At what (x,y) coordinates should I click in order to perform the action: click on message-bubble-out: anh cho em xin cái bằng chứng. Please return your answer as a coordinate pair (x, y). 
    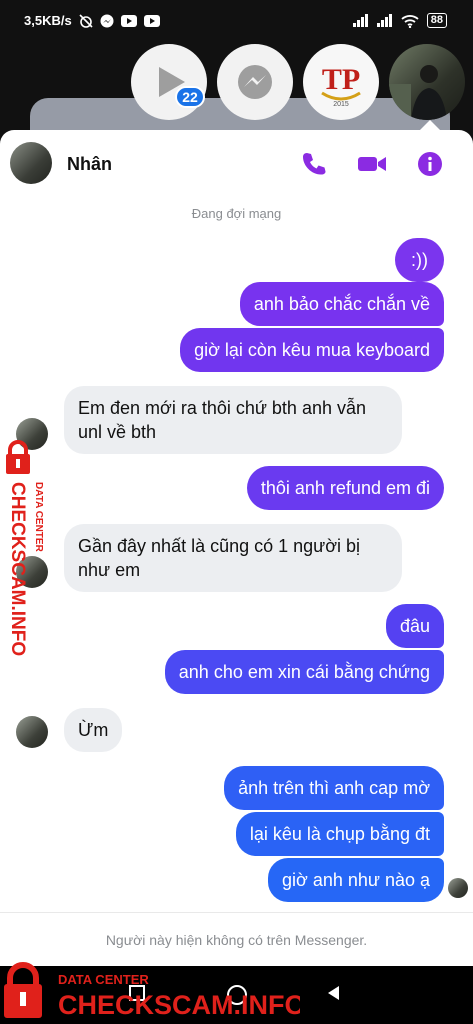
    Looking at the image, I should click on (304, 672).